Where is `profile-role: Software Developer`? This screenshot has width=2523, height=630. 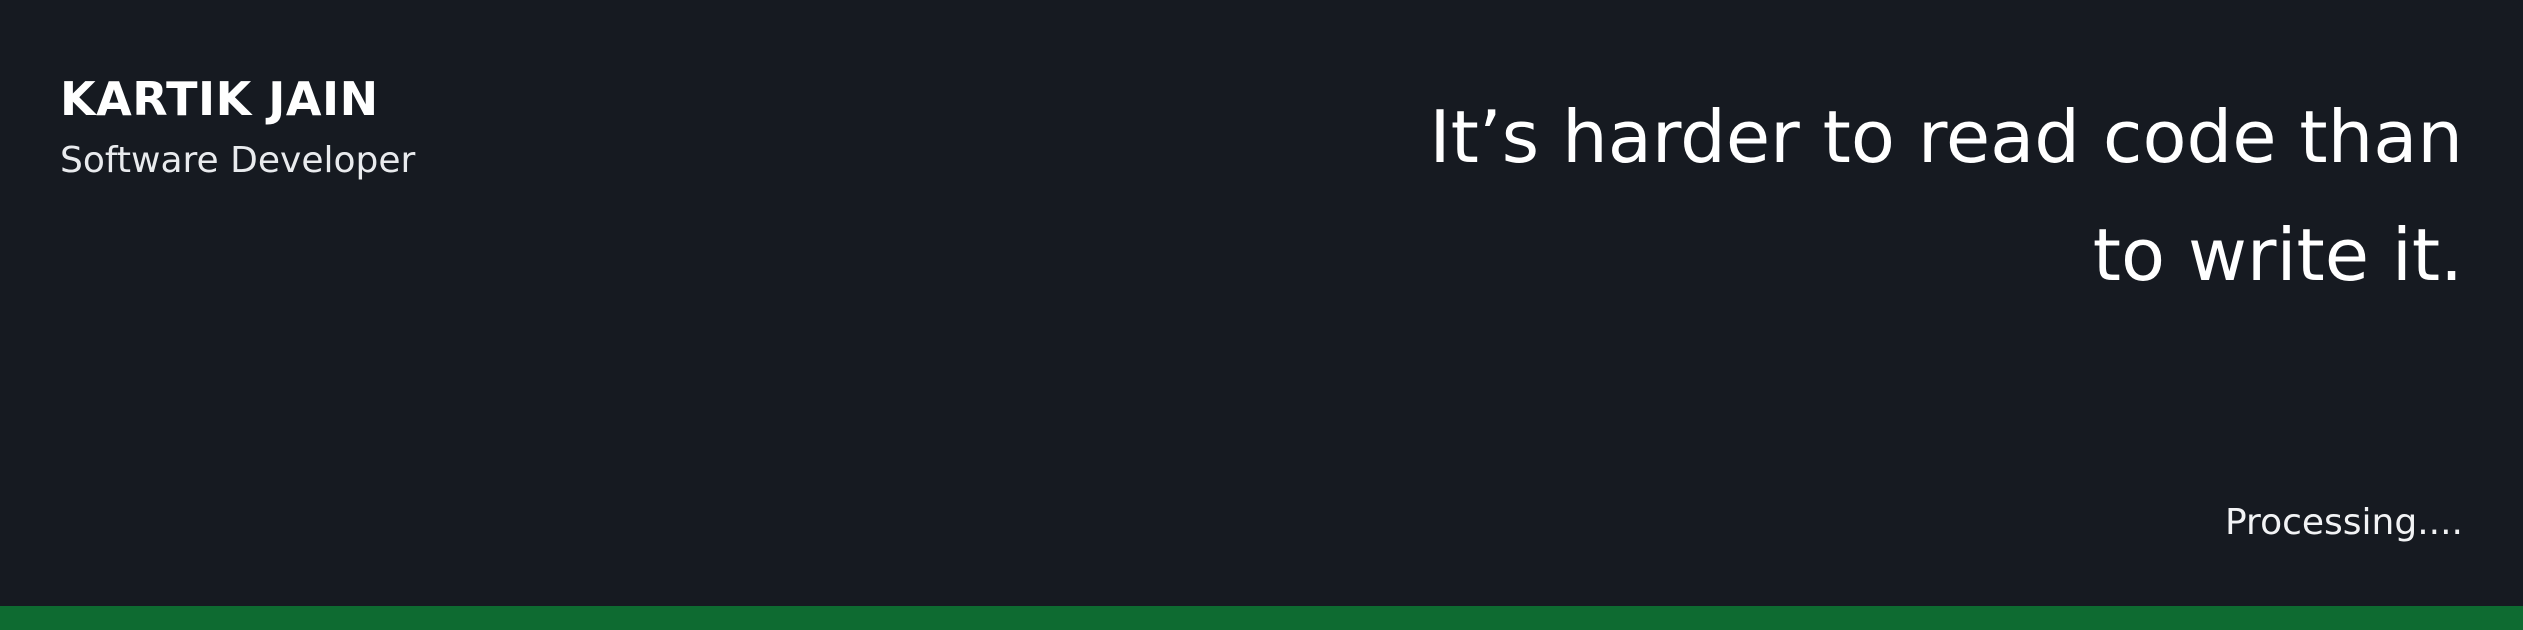
profile-role: Software Developer is located at coordinates (238, 160).